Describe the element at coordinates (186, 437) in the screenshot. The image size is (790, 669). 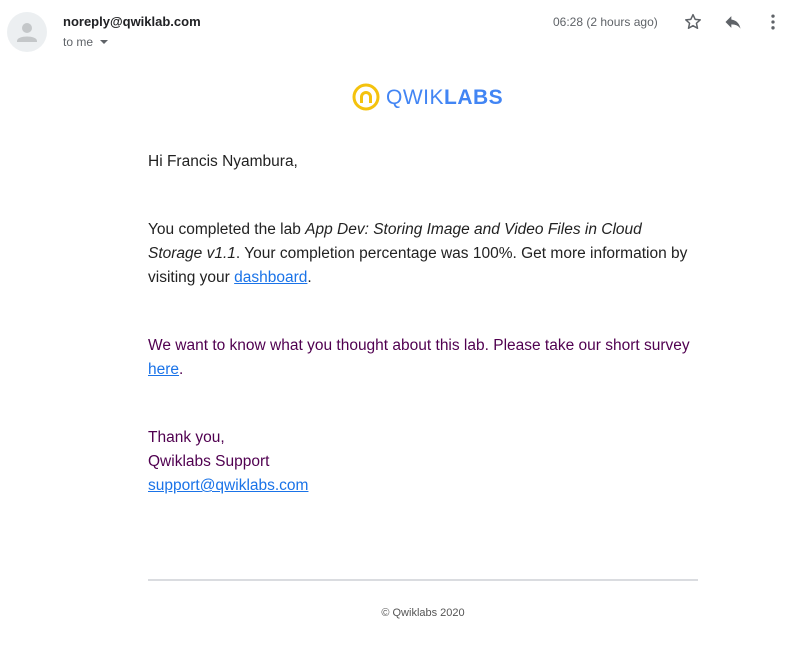
I see `sign-off: Thank you,` at that location.